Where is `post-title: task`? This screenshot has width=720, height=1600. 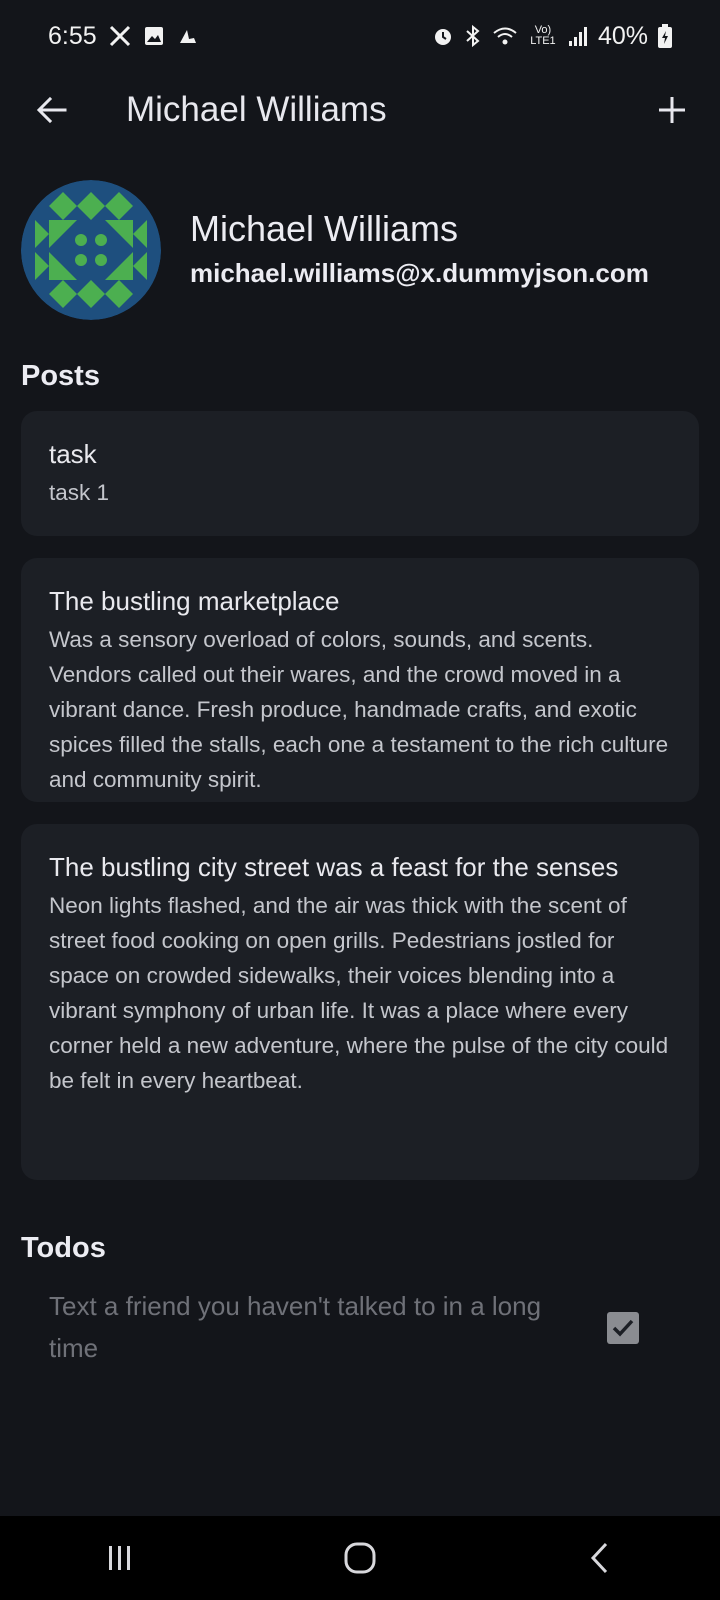
post-title: task is located at coordinates (73, 454).